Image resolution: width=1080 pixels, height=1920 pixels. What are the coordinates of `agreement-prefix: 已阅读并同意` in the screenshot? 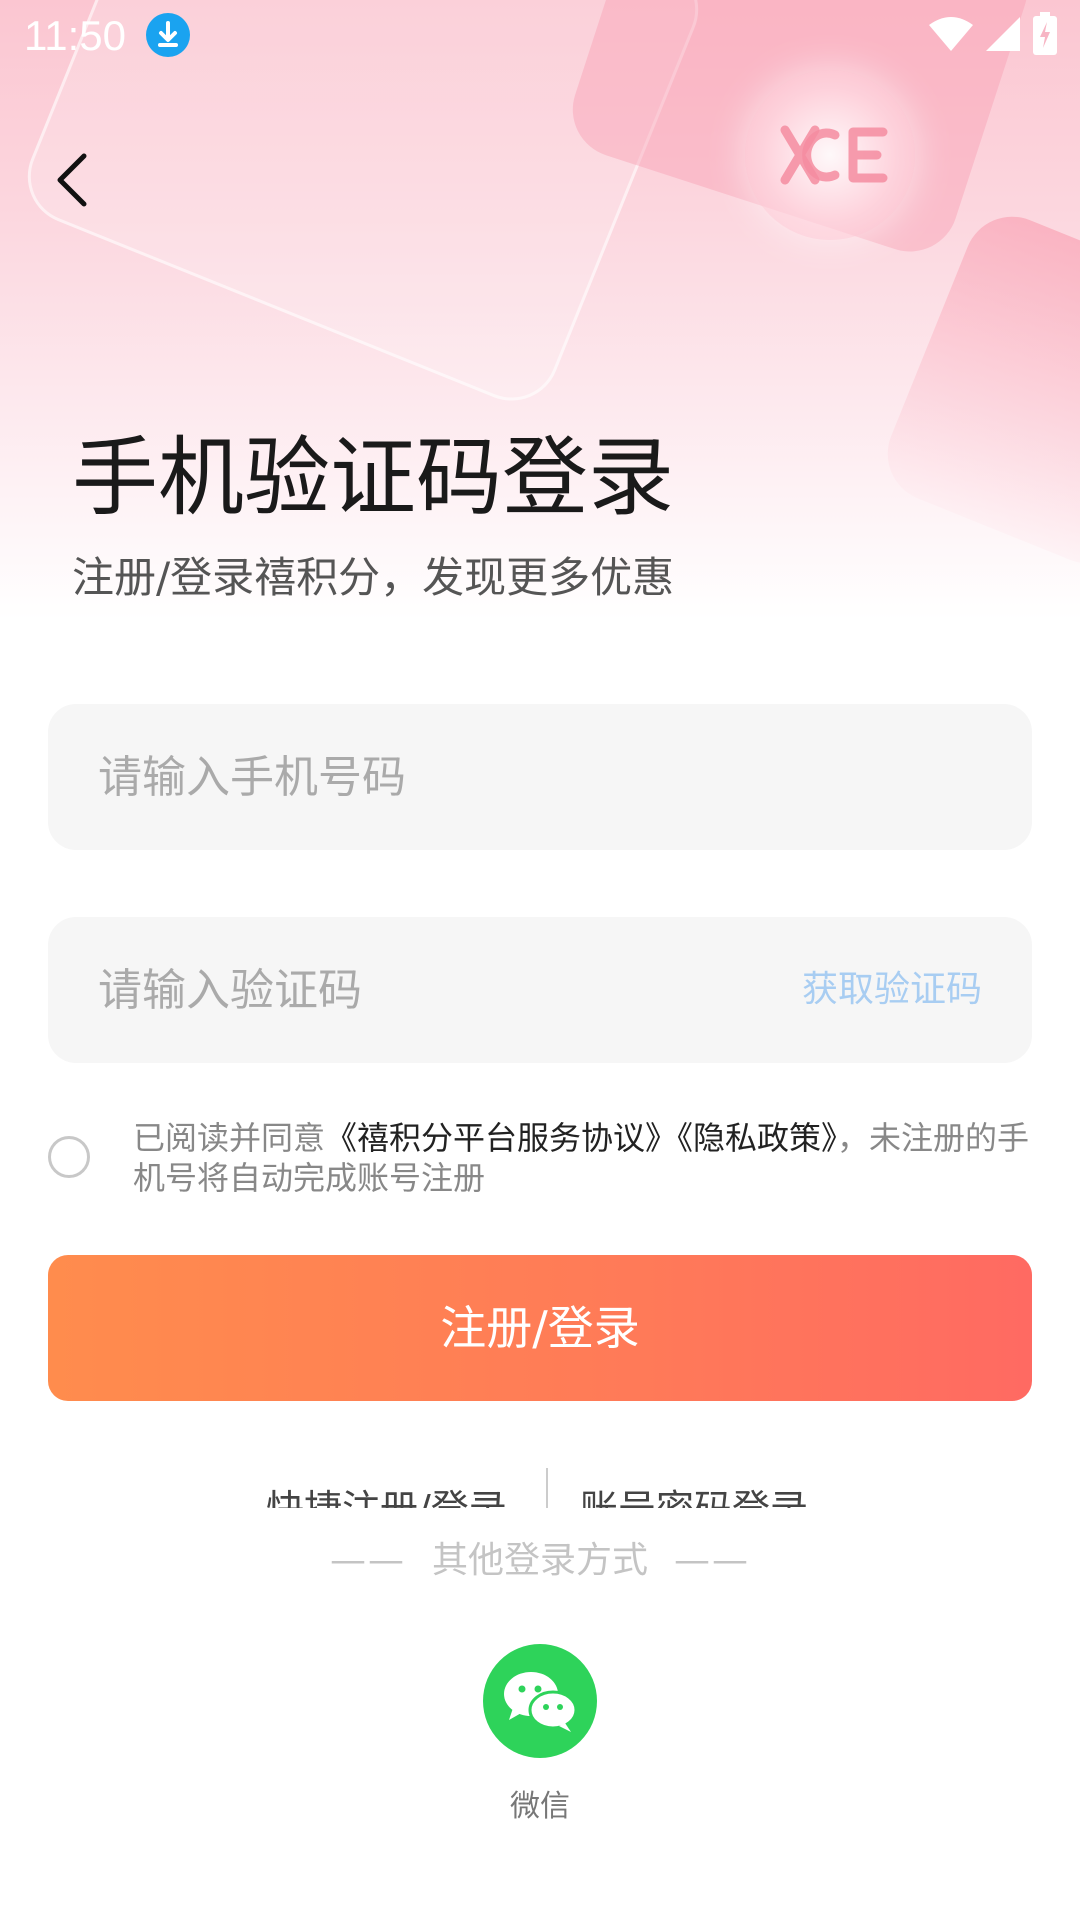 It's located at (229, 1138).